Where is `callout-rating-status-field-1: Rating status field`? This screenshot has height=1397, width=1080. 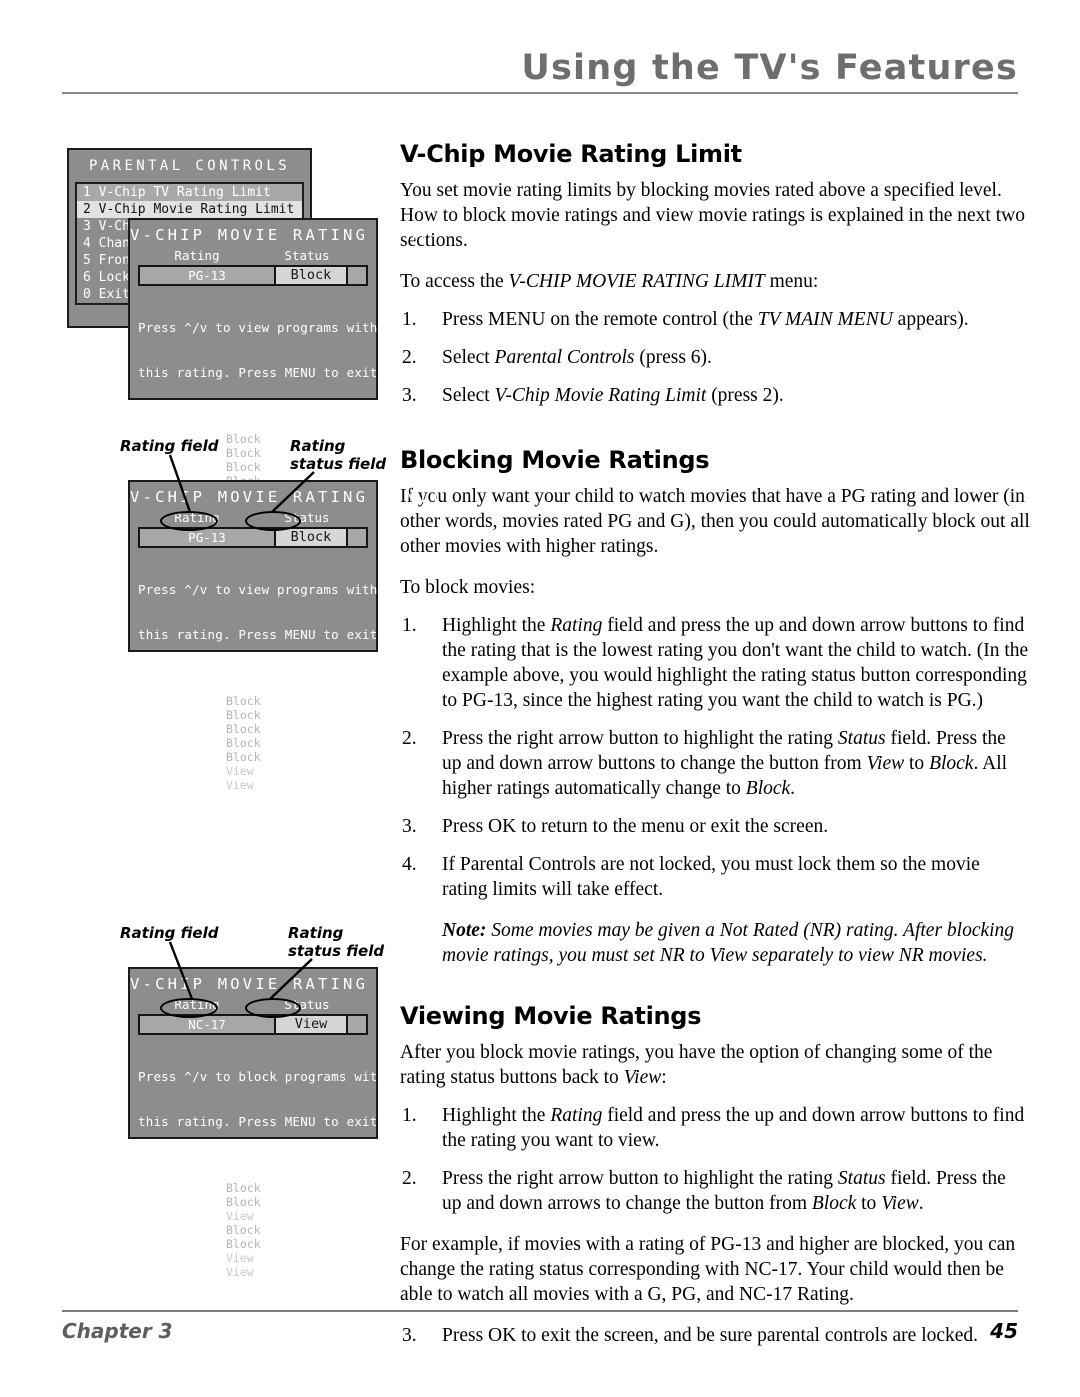
callout-rating-status-field-1: Rating status field is located at coordinates (338, 455).